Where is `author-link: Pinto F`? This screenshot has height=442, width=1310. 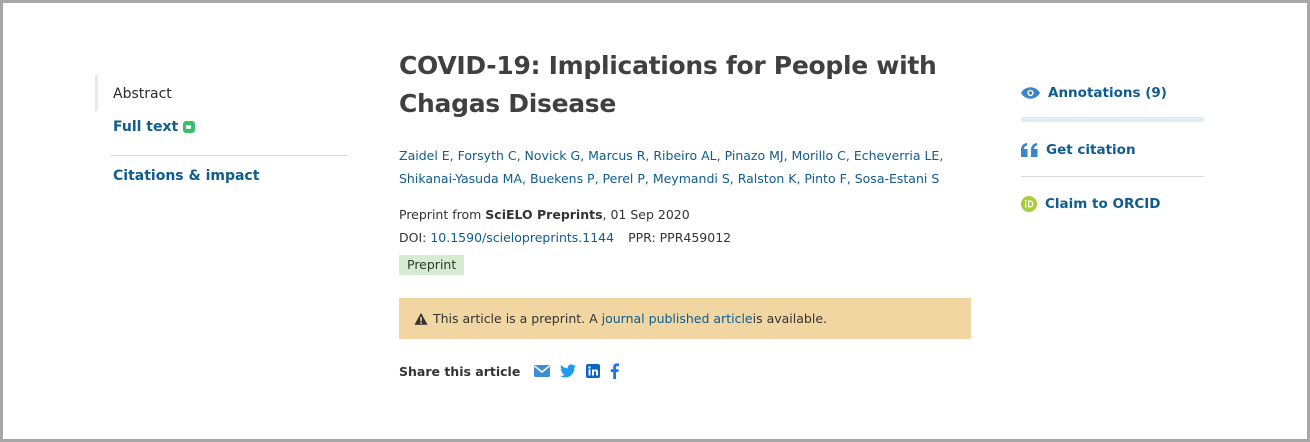
author-link: Pinto F is located at coordinates (825, 178).